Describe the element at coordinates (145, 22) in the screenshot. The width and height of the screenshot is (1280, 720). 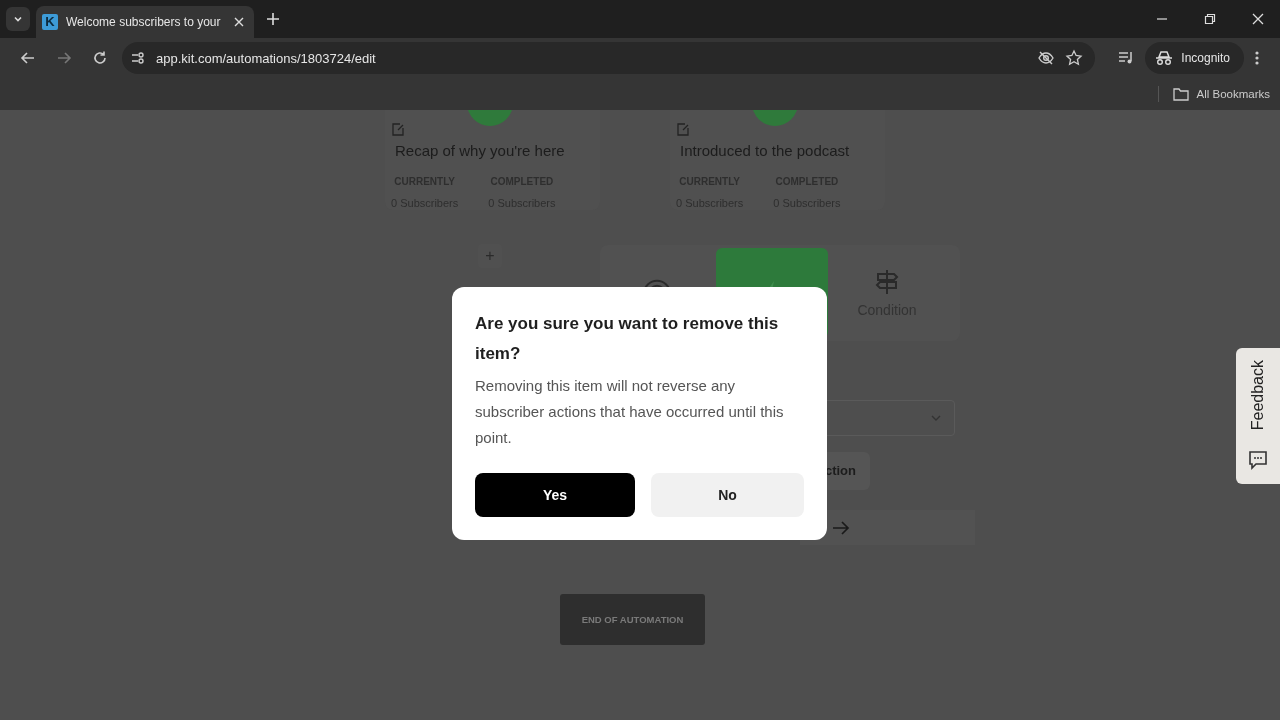
I see `browser-tab: K Welcome subscribers to your` at that location.